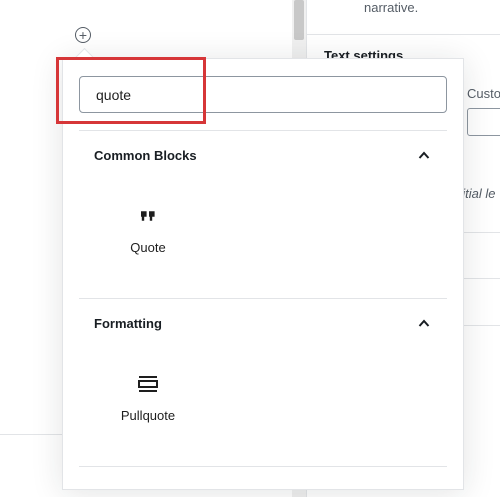  I want to click on block-item-label: Quote, so click(148, 247).